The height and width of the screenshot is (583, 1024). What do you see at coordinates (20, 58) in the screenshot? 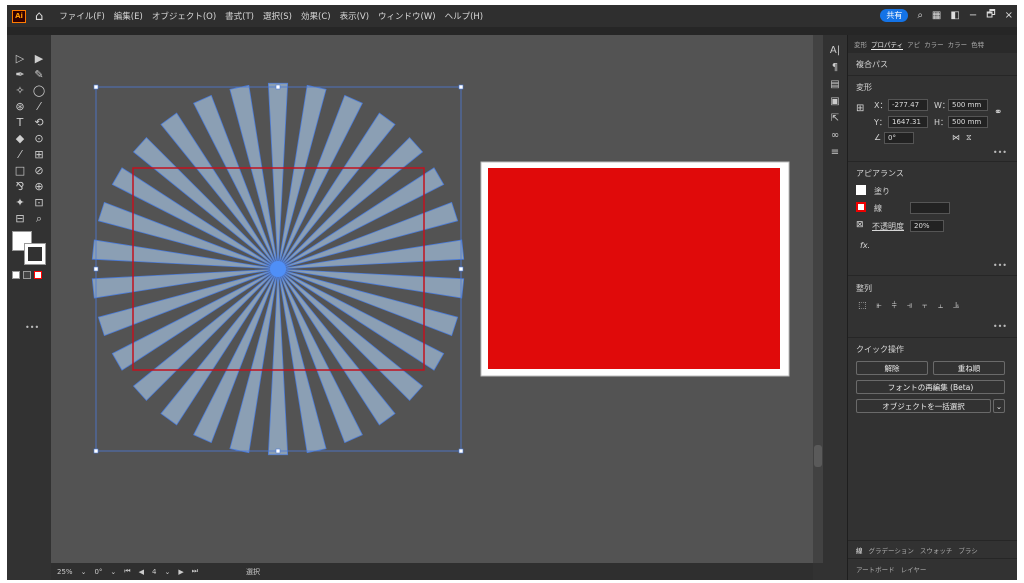
I see `tool-button: ▷` at bounding box center [20, 58].